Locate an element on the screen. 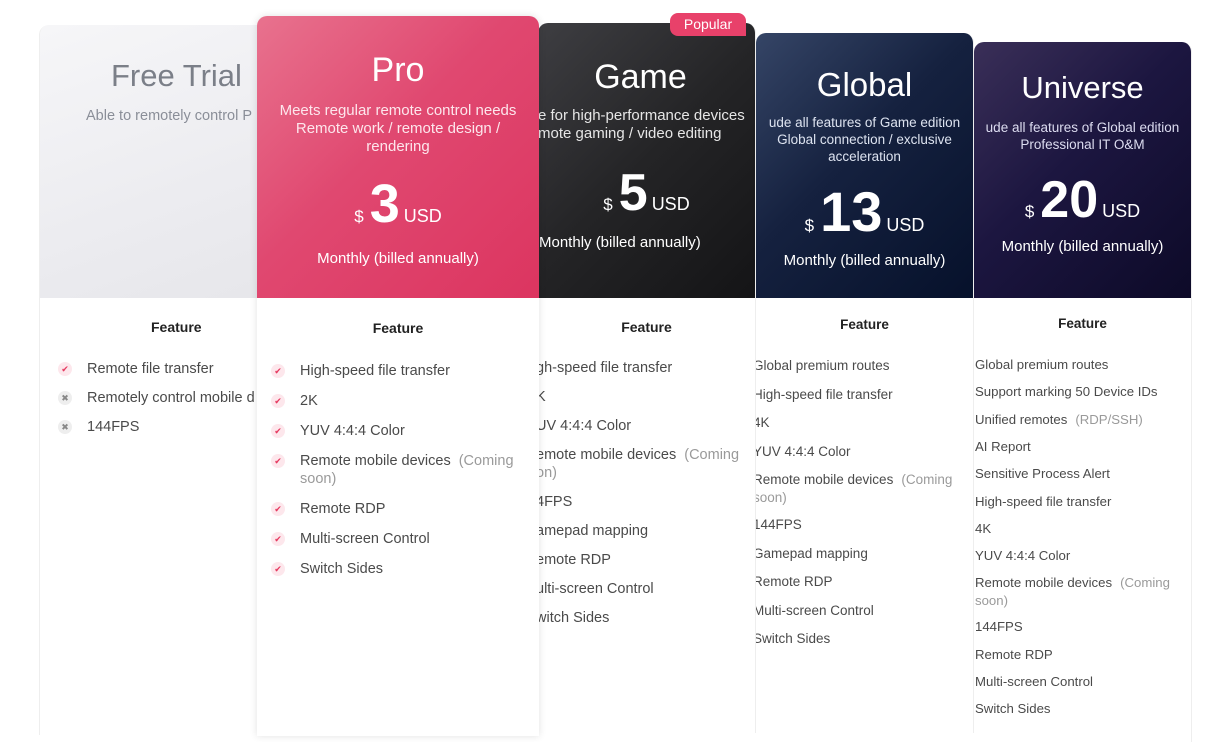  plan-description-line: ude all features of Global edition is located at coordinates (1082, 127).